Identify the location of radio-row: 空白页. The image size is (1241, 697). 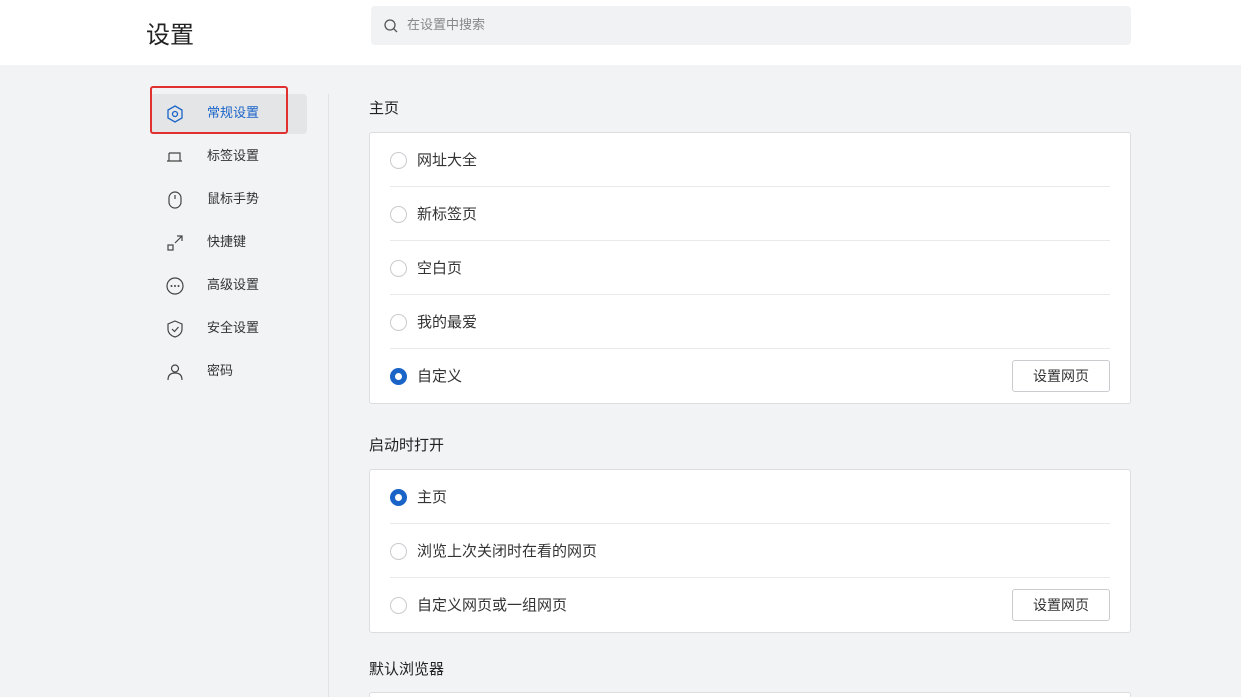
(750, 268).